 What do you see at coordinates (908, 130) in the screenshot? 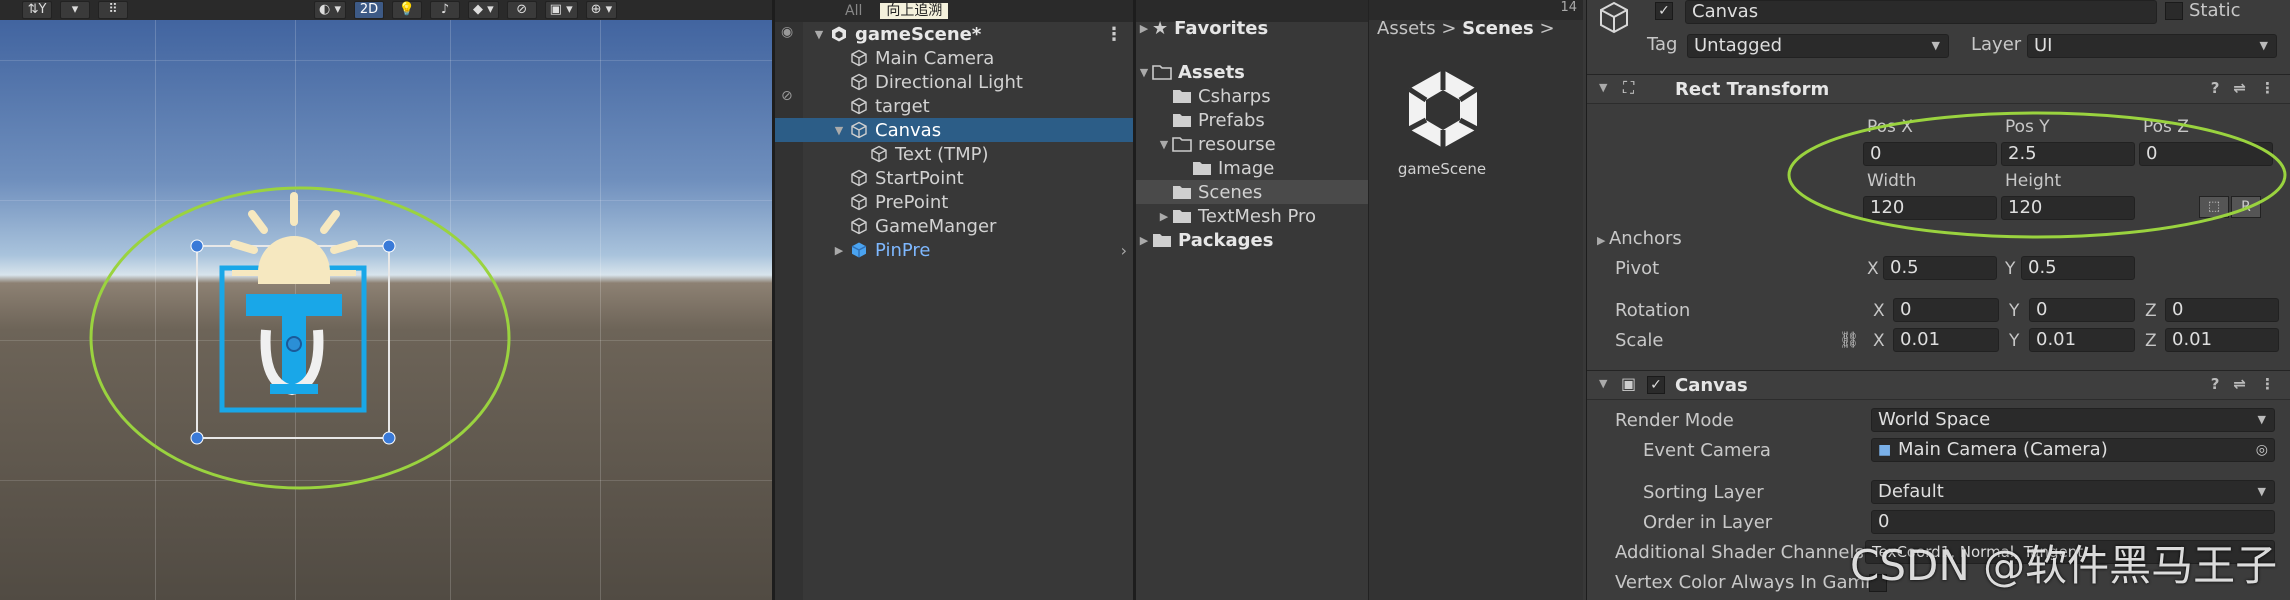
I see `hierarchy-item-label: Canvas` at bounding box center [908, 130].